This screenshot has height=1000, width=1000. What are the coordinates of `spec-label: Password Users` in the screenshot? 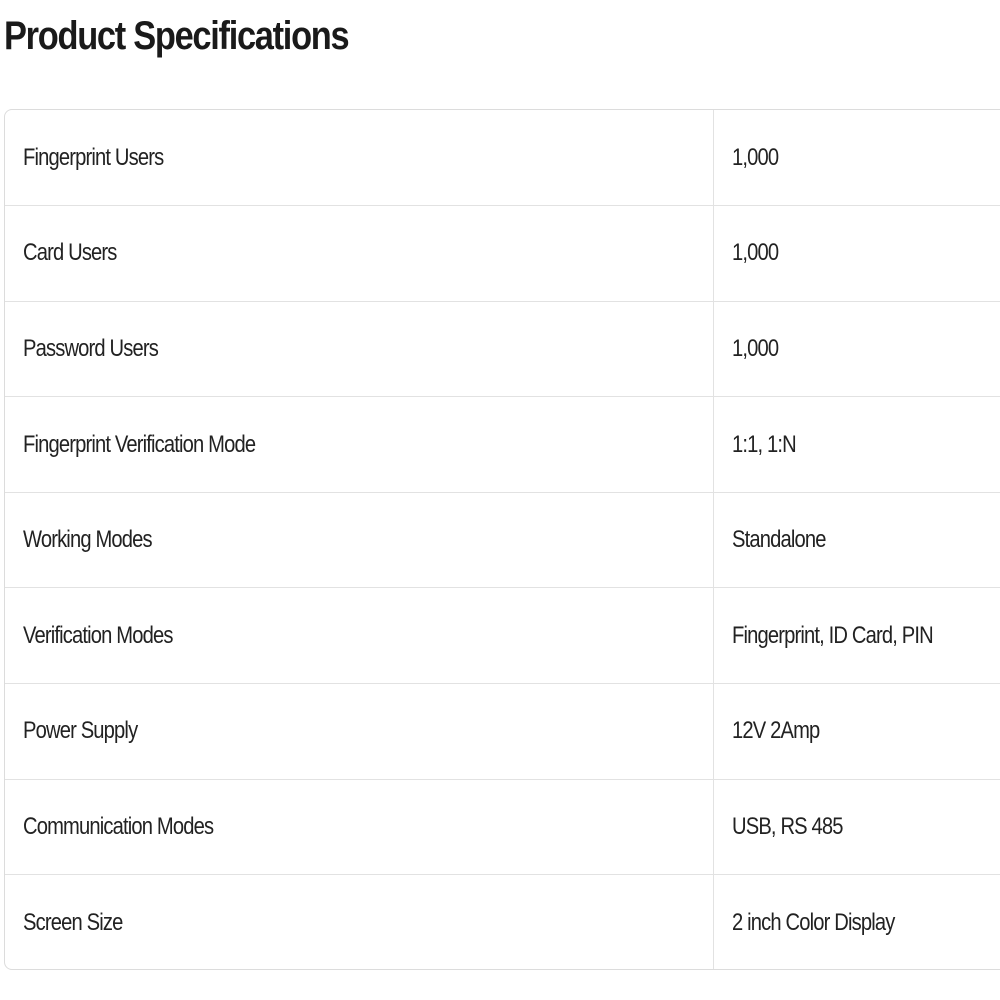 It's located at (91, 348).